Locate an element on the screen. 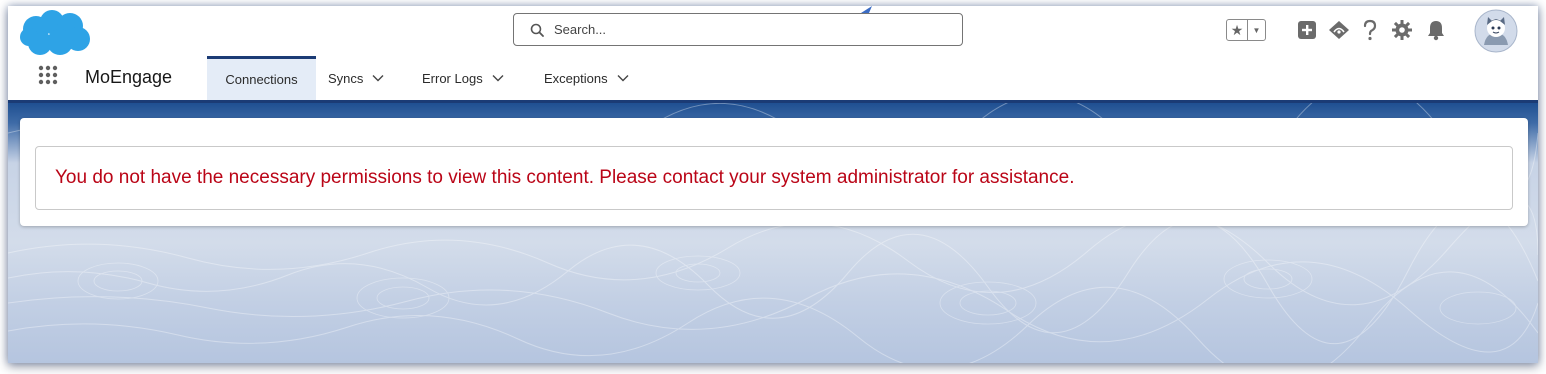 This screenshot has height=374, width=1546. tab-connections: Connections is located at coordinates (261, 78).